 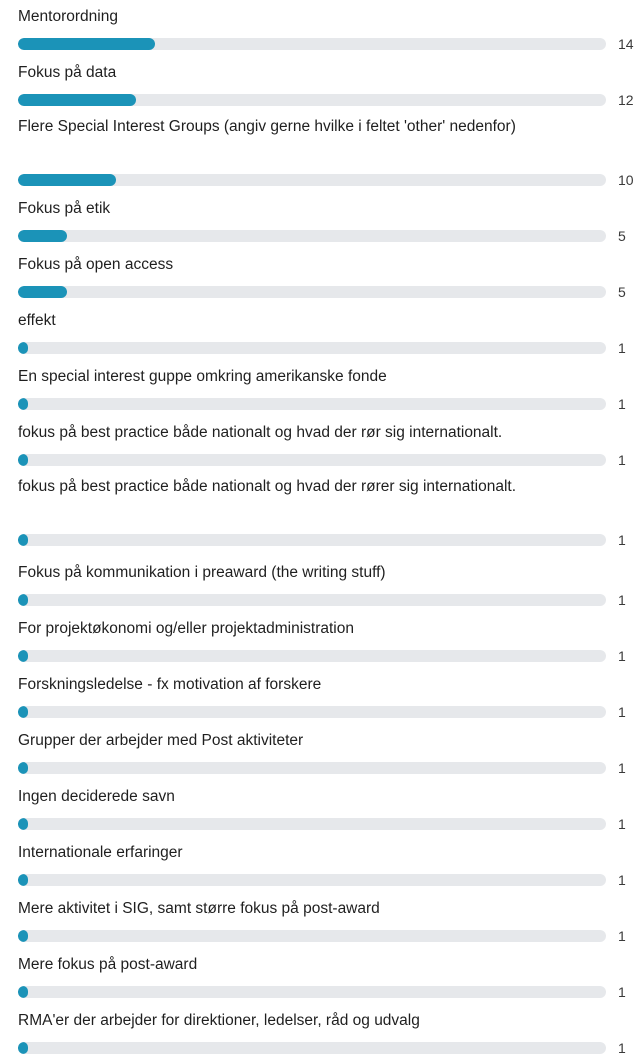 I want to click on bar-value-label: 12, so click(x=626, y=100).